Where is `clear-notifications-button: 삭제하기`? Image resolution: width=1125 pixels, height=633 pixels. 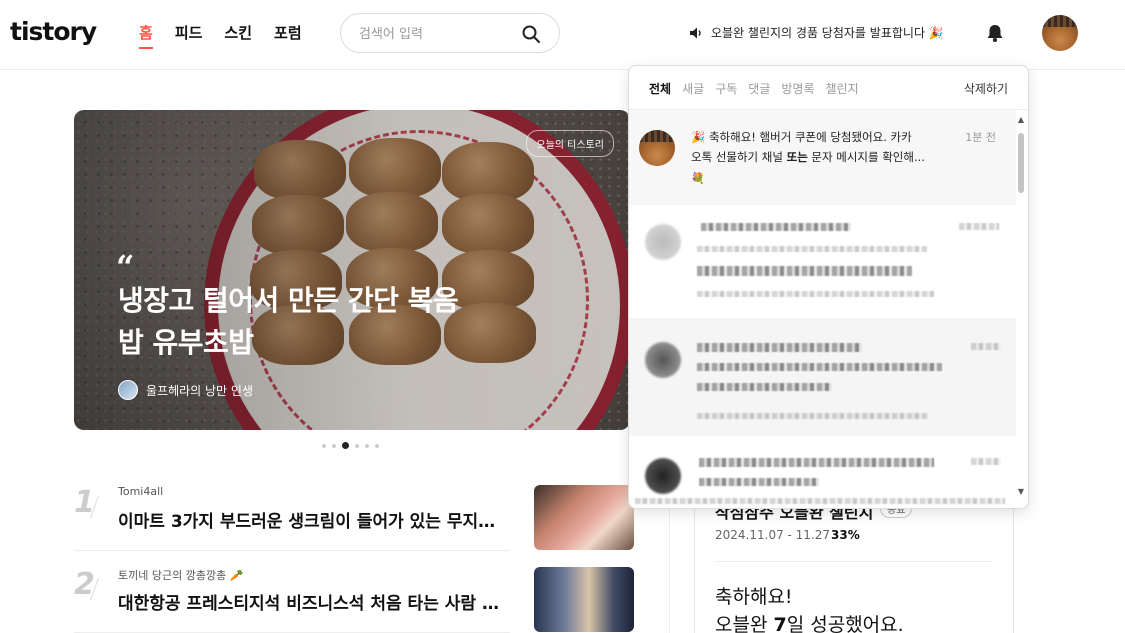
clear-notifications-button: 삭제하기 is located at coordinates (986, 88).